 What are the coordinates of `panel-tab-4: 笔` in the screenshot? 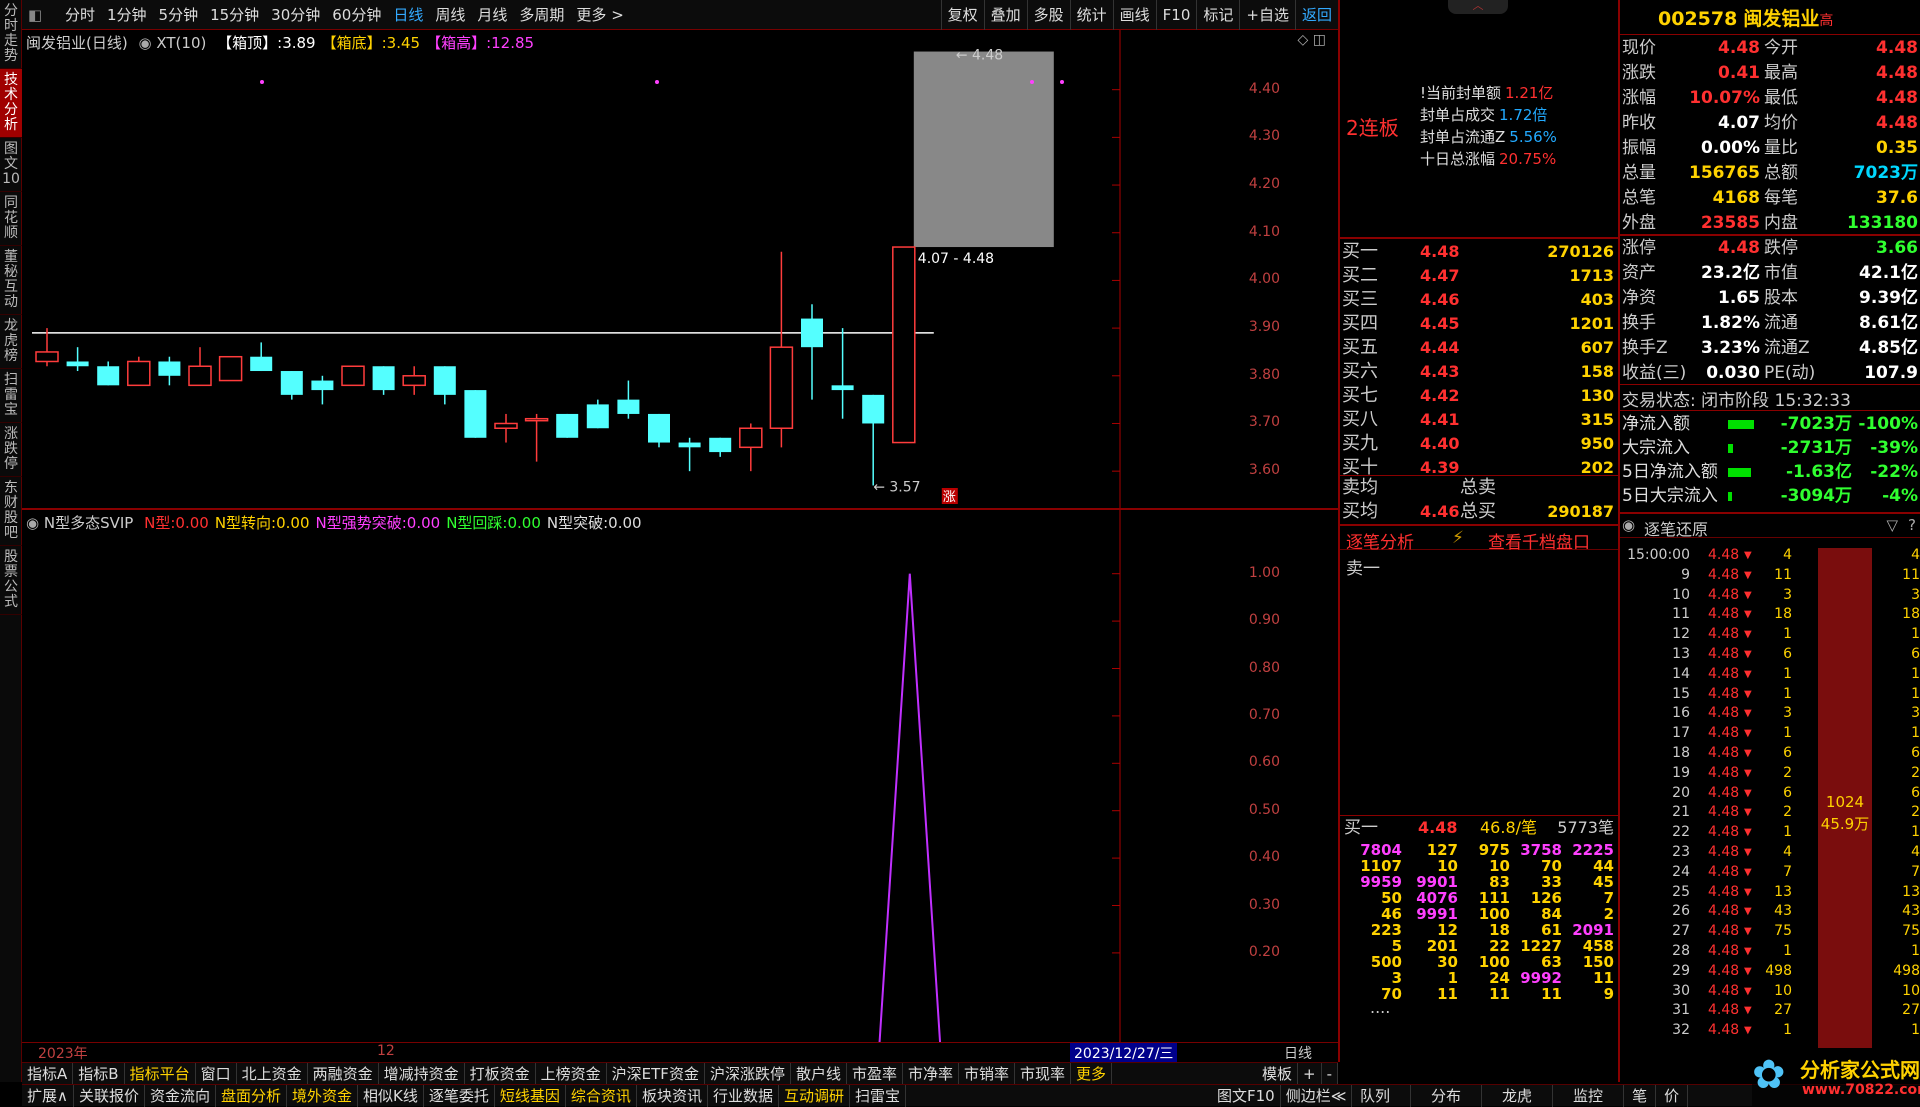 It's located at (1640, 1096).